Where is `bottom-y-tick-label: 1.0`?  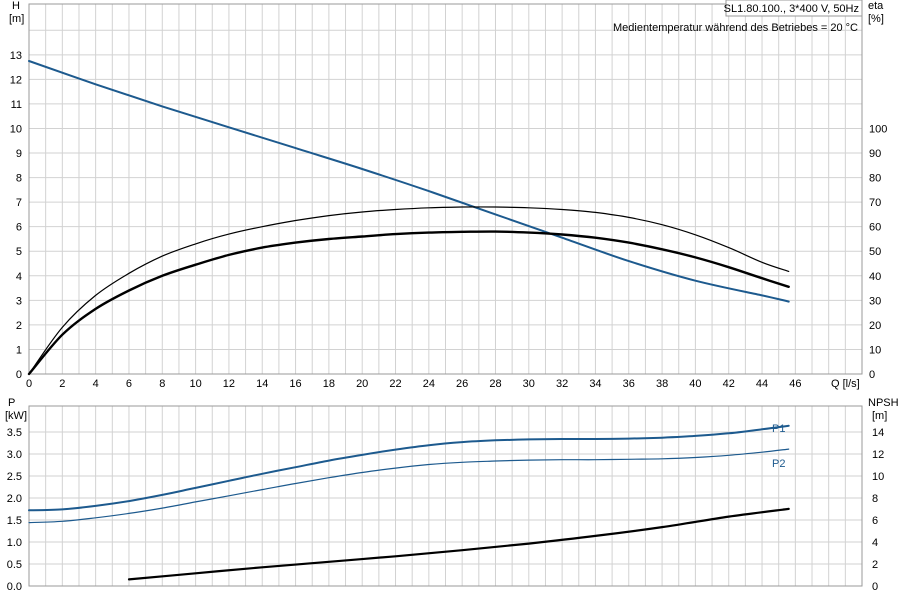
bottom-y-tick-label: 1.0 is located at coordinates (14, 543).